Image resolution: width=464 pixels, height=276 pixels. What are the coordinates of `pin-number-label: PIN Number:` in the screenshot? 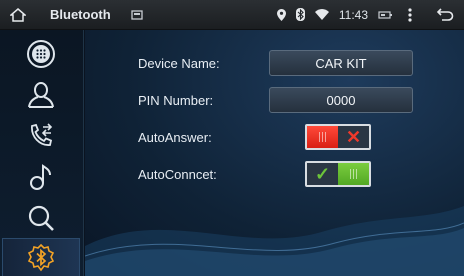 It's located at (176, 100).